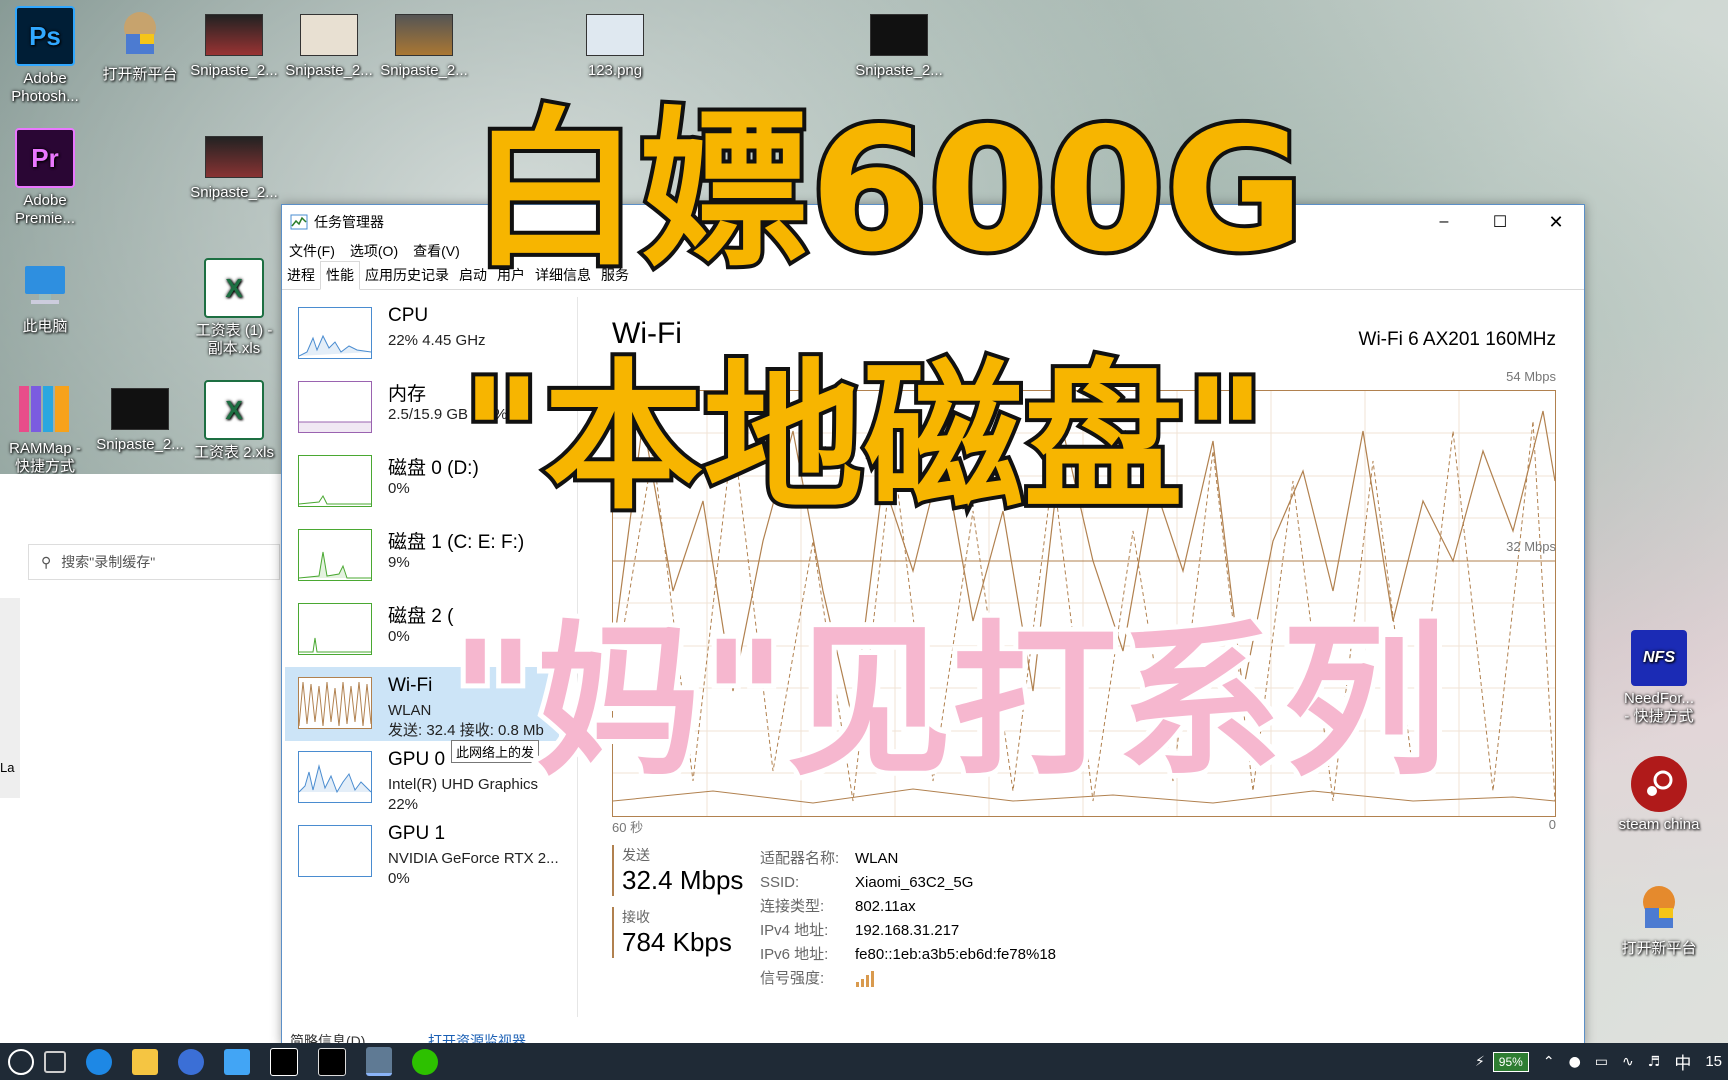  Describe the element at coordinates (908, 979) in the screenshot. I see `property-row: 信号强度:` at that location.